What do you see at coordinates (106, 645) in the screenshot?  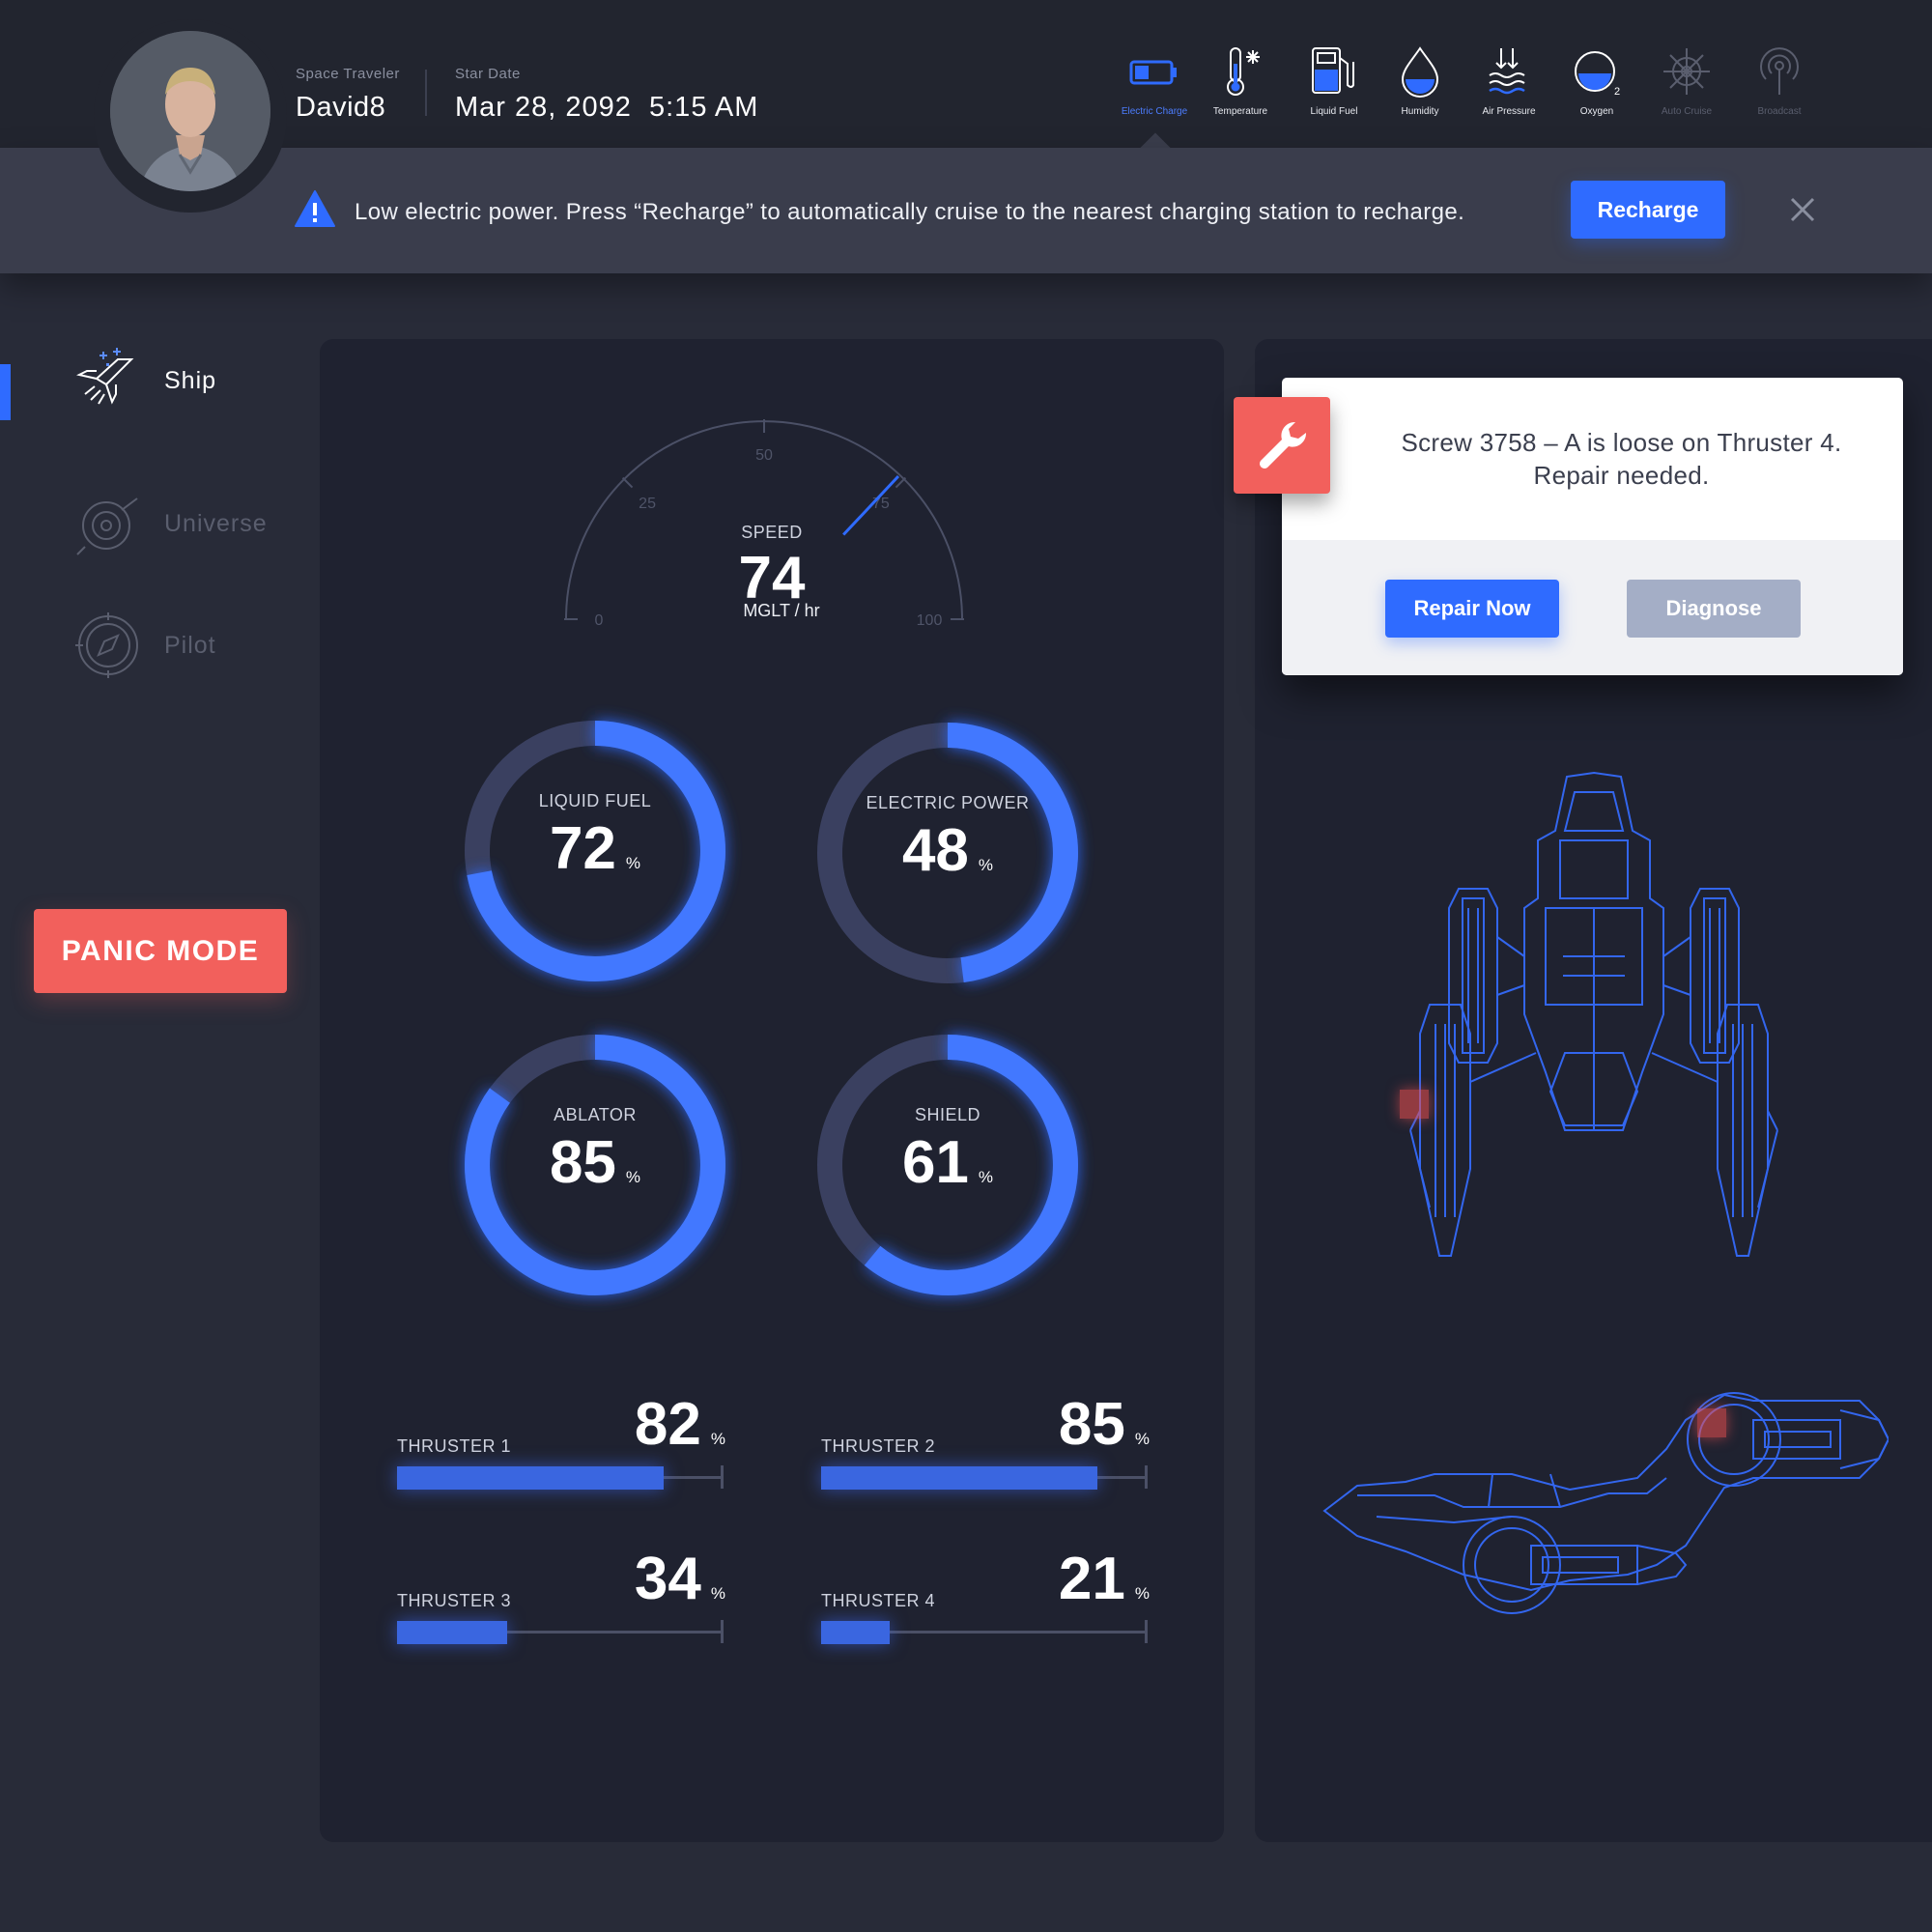 I see `compass-icon` at bounding box center [106, 645].